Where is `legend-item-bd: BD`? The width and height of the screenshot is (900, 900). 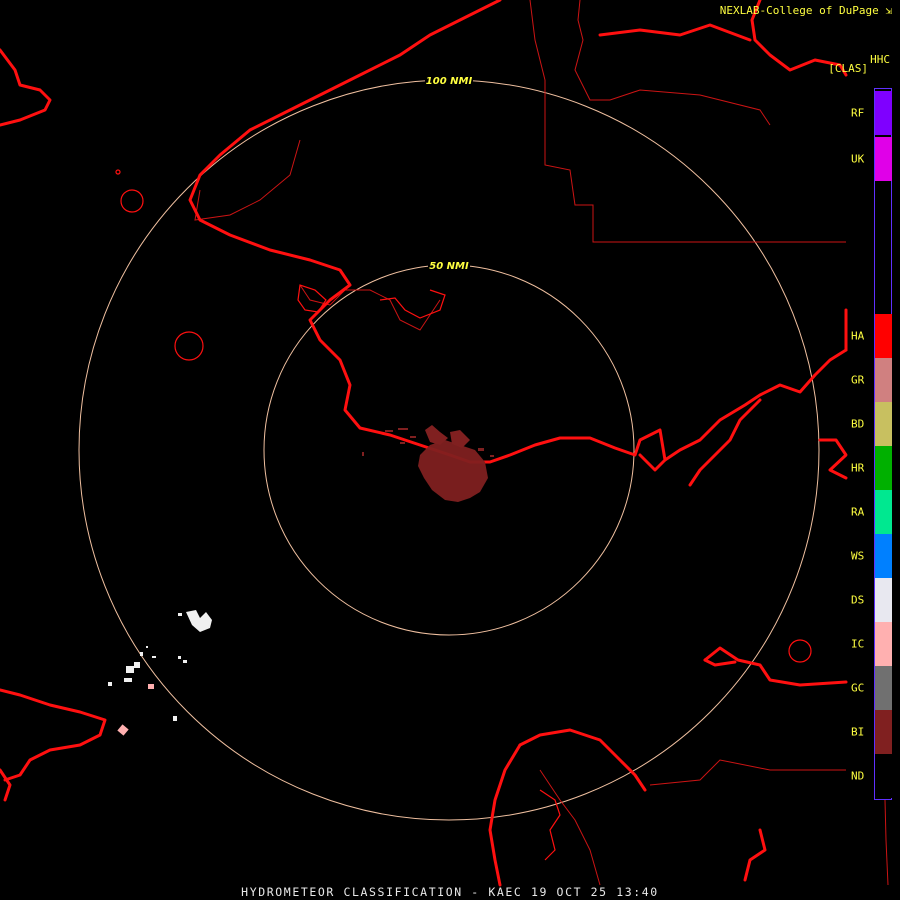
legend-item-bd: BD is located at coordinates (869, 424).